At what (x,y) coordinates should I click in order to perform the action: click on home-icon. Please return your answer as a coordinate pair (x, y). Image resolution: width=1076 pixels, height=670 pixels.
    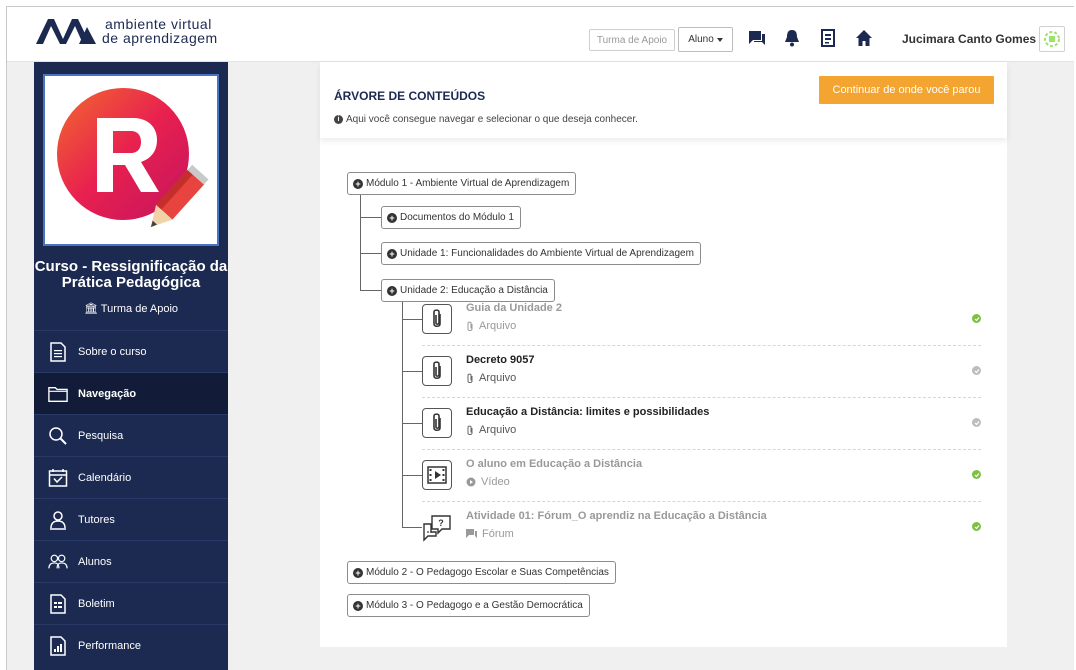
    Looking at the image, I should click on (864, 38).